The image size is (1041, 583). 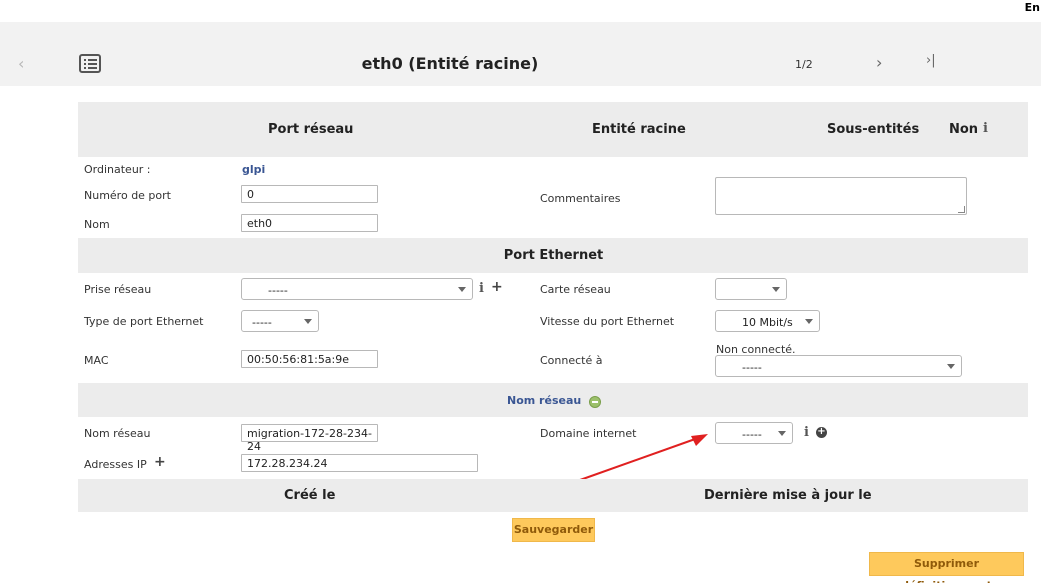 I want to click on ip-address-input: 172.28.234.24, so click(x=359, y=463).